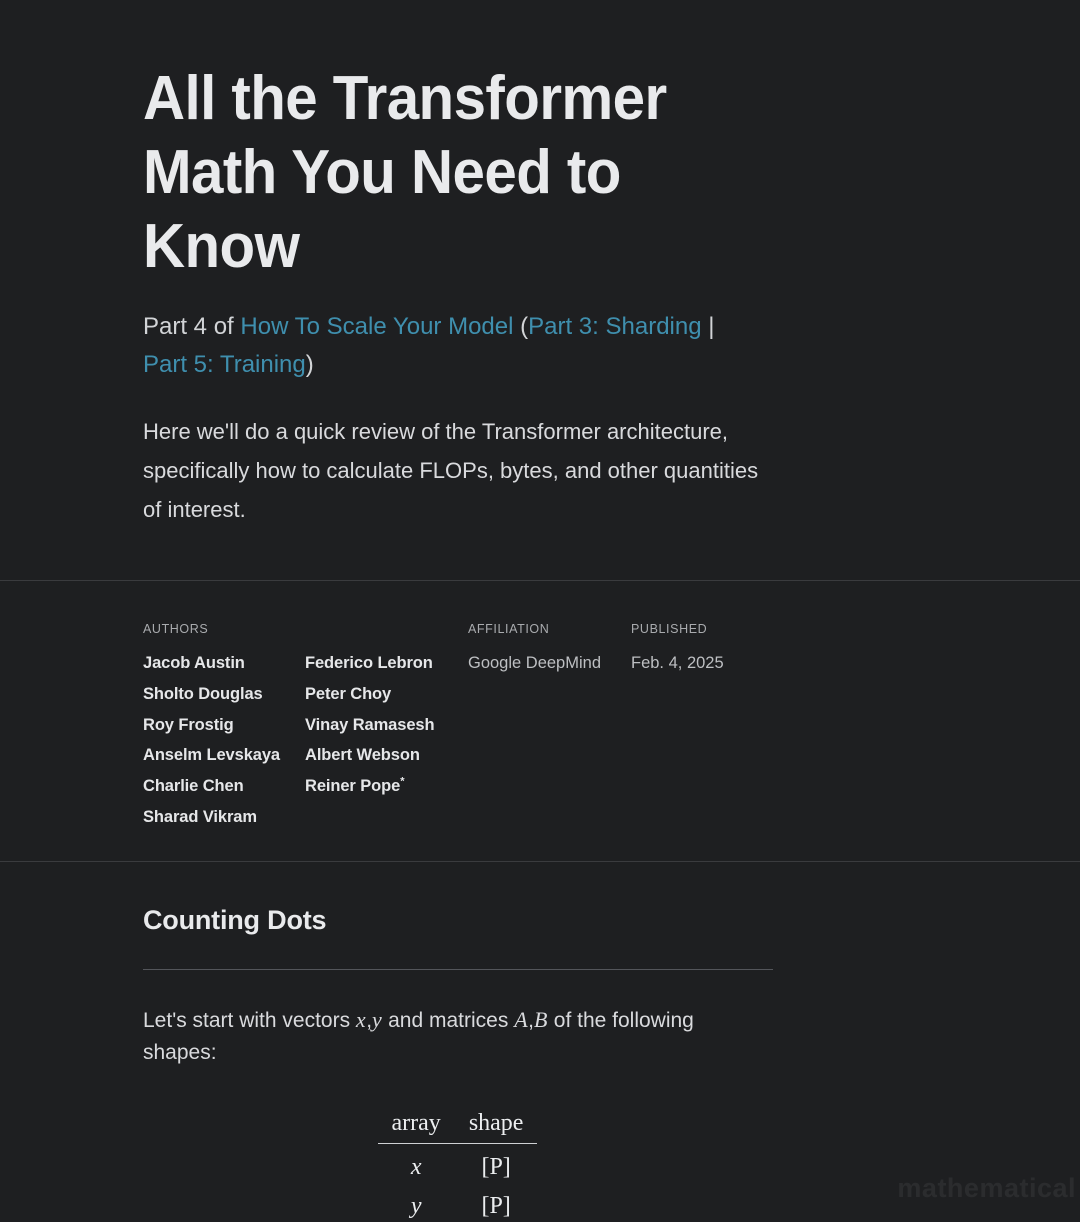 This screenshot has width=1080, height=1222. I want to click on published-value: Feb. 4, 2025, so click(721, 663).